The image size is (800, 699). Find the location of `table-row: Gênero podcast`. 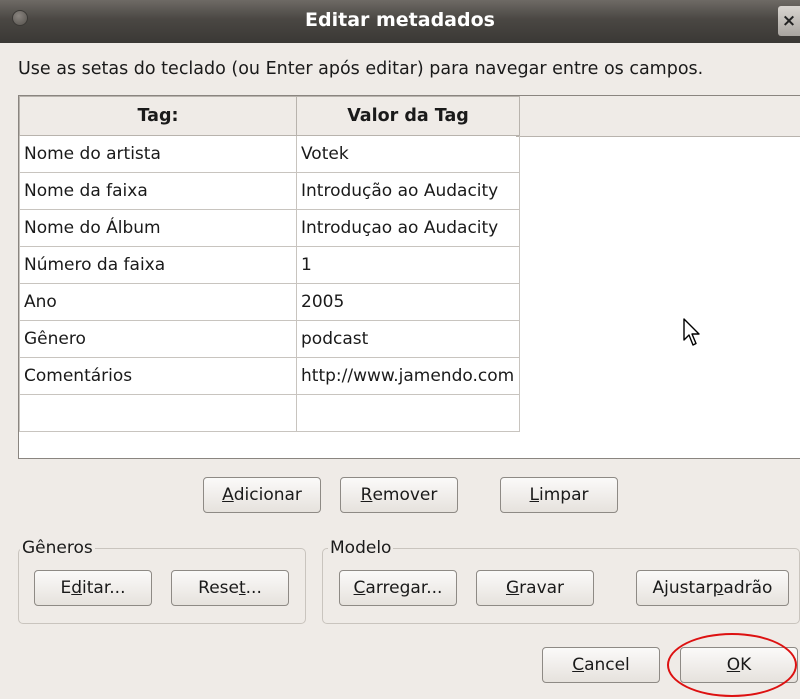

table-row: Gênero podcast is located at coordinates (269, 339).